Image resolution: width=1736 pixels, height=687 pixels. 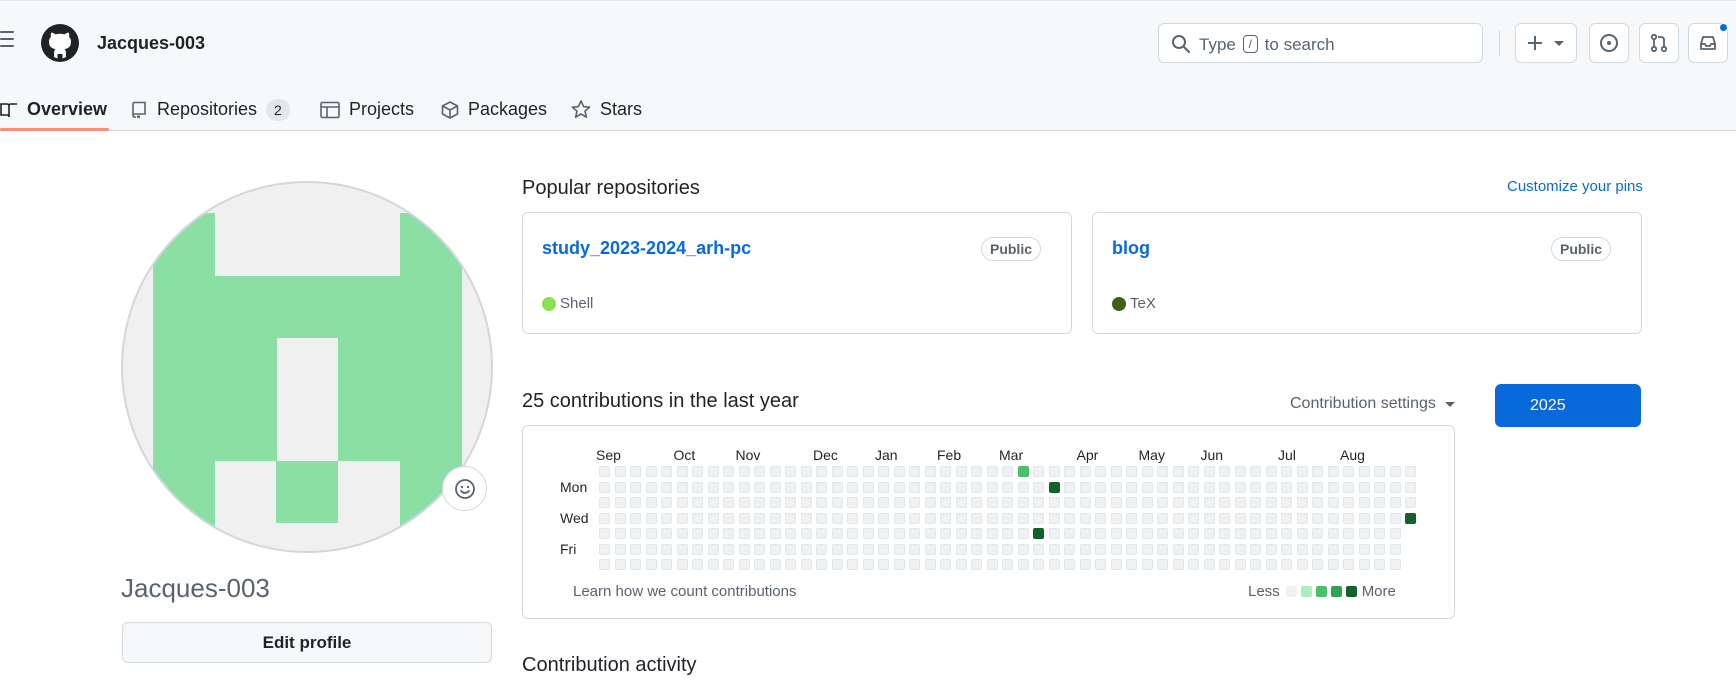 What do you see at coordinates (53, 109) in the screenshot?
I see `tab-overview: Overview` at bounding box center [53, 109].